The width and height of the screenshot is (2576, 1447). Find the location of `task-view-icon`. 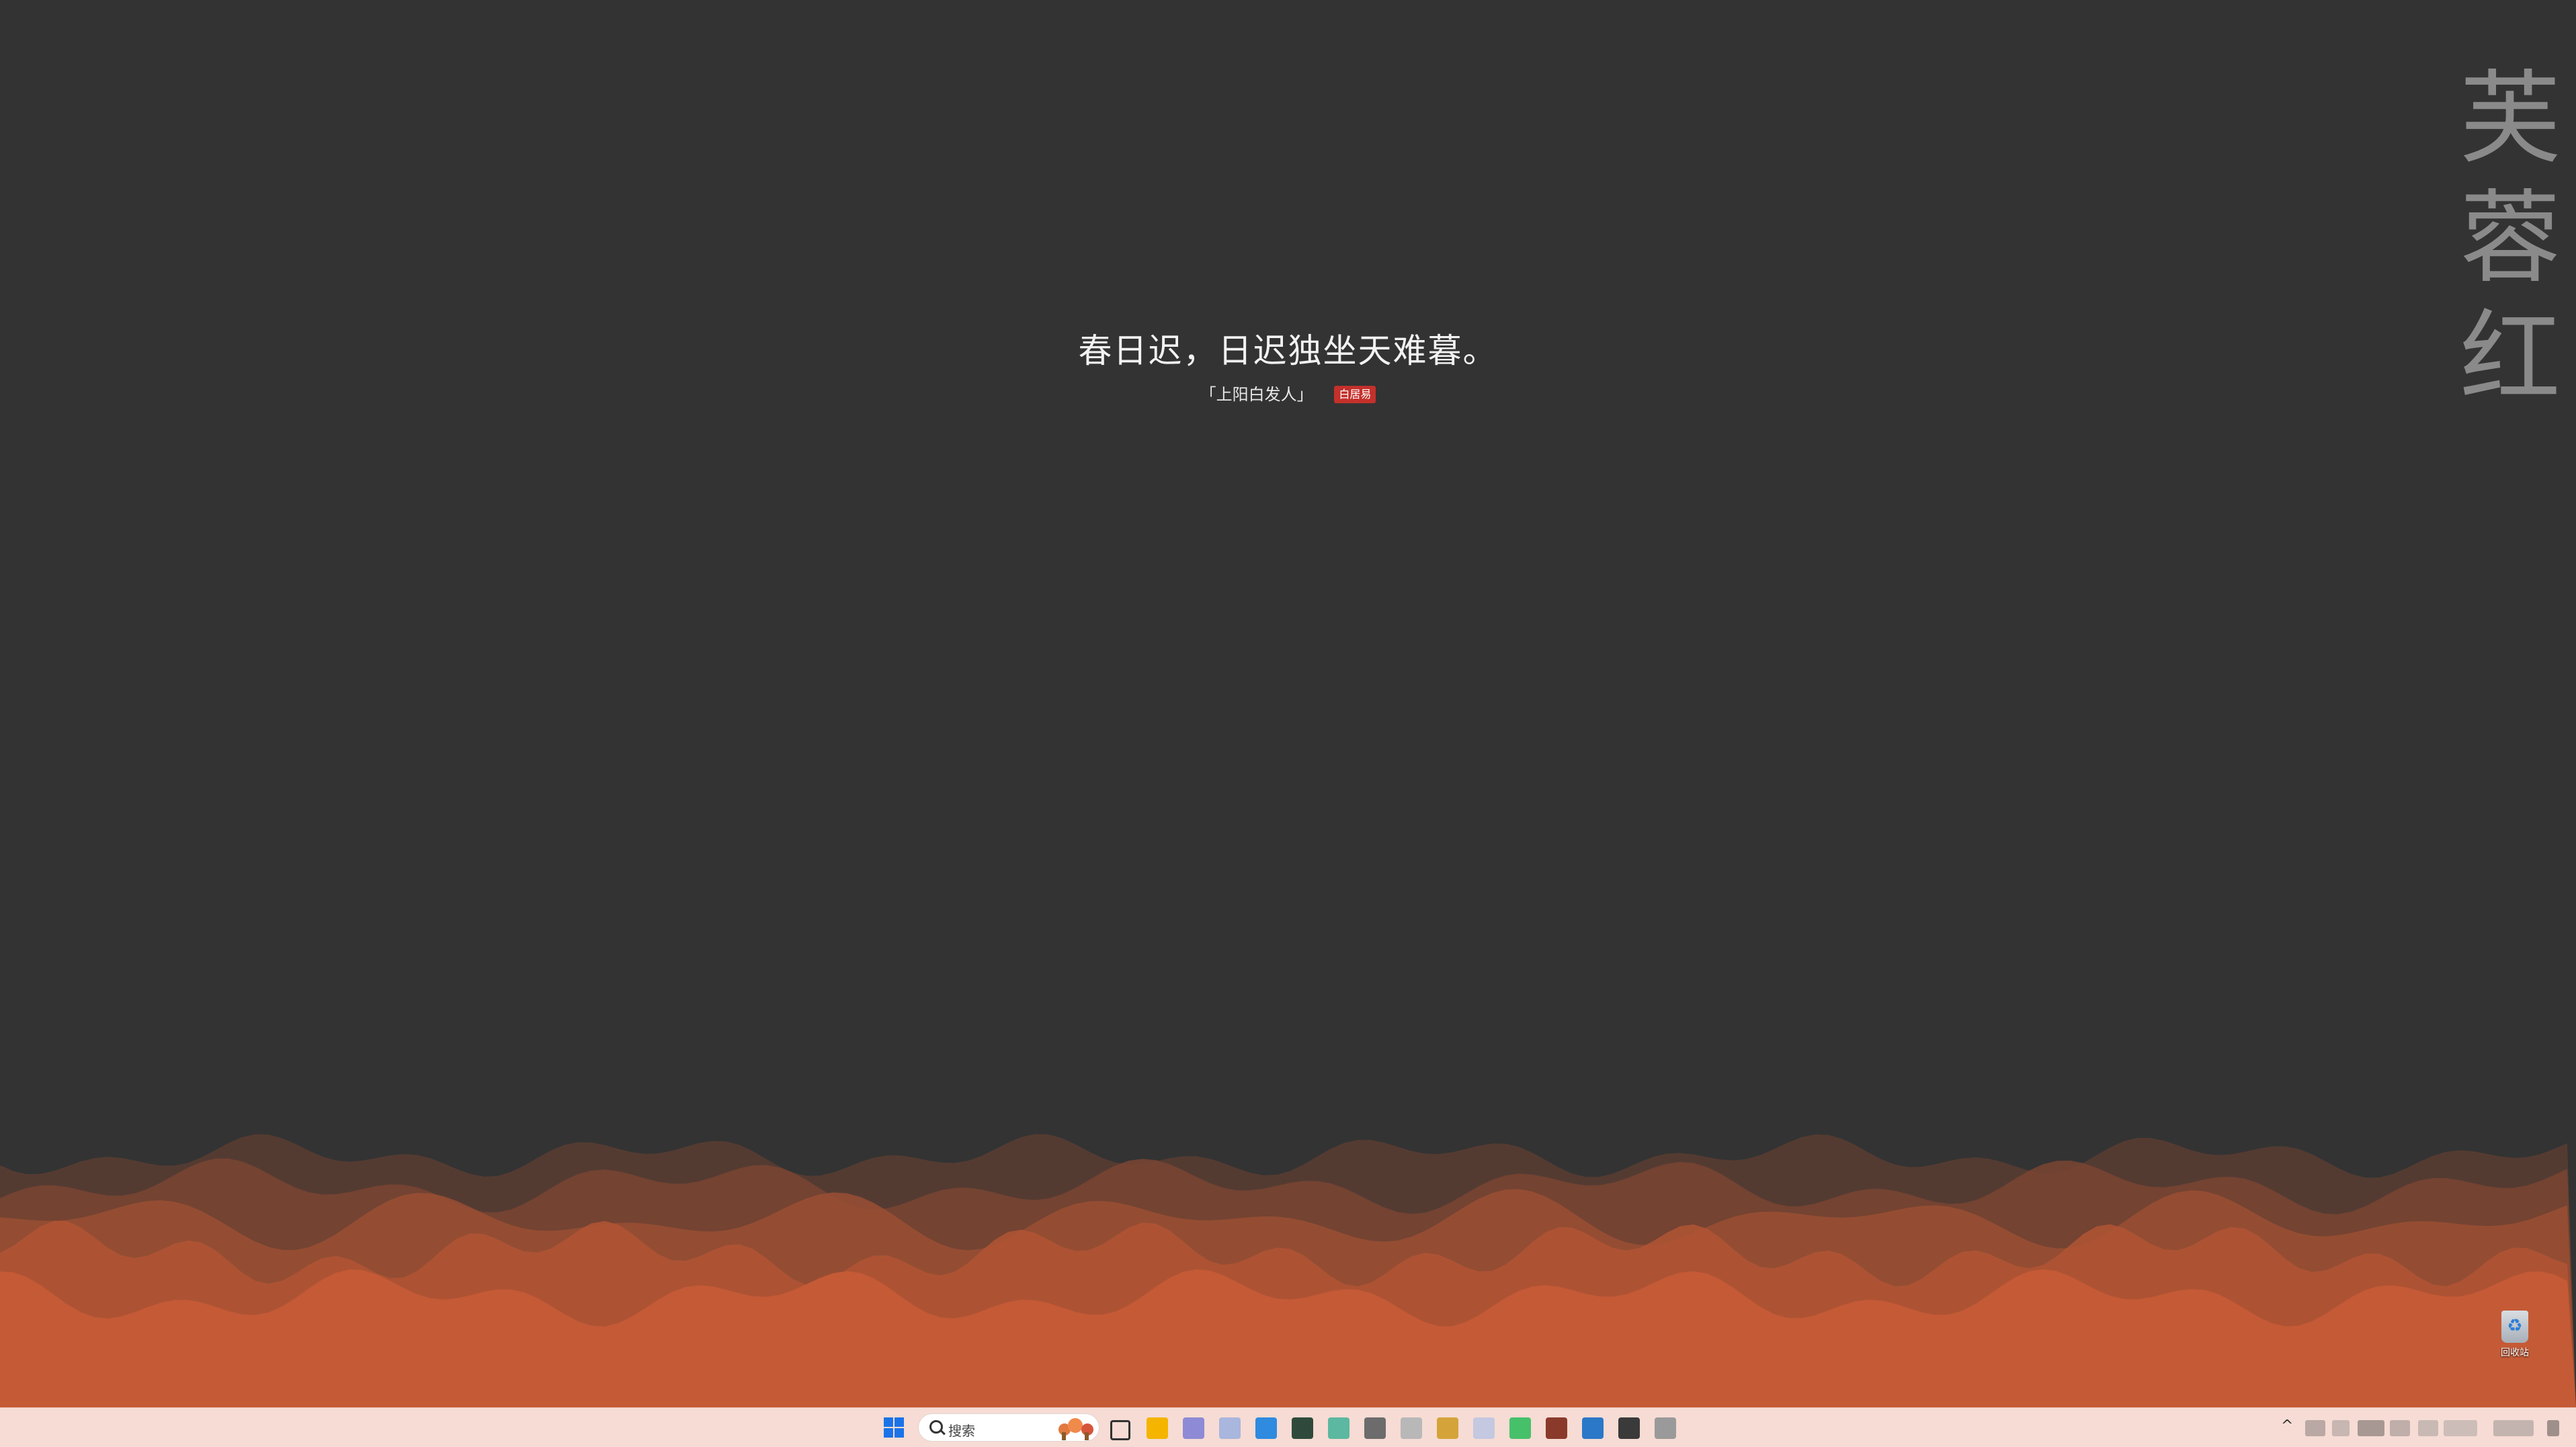

task-view-icon is located at coordinates (1120, 1430).